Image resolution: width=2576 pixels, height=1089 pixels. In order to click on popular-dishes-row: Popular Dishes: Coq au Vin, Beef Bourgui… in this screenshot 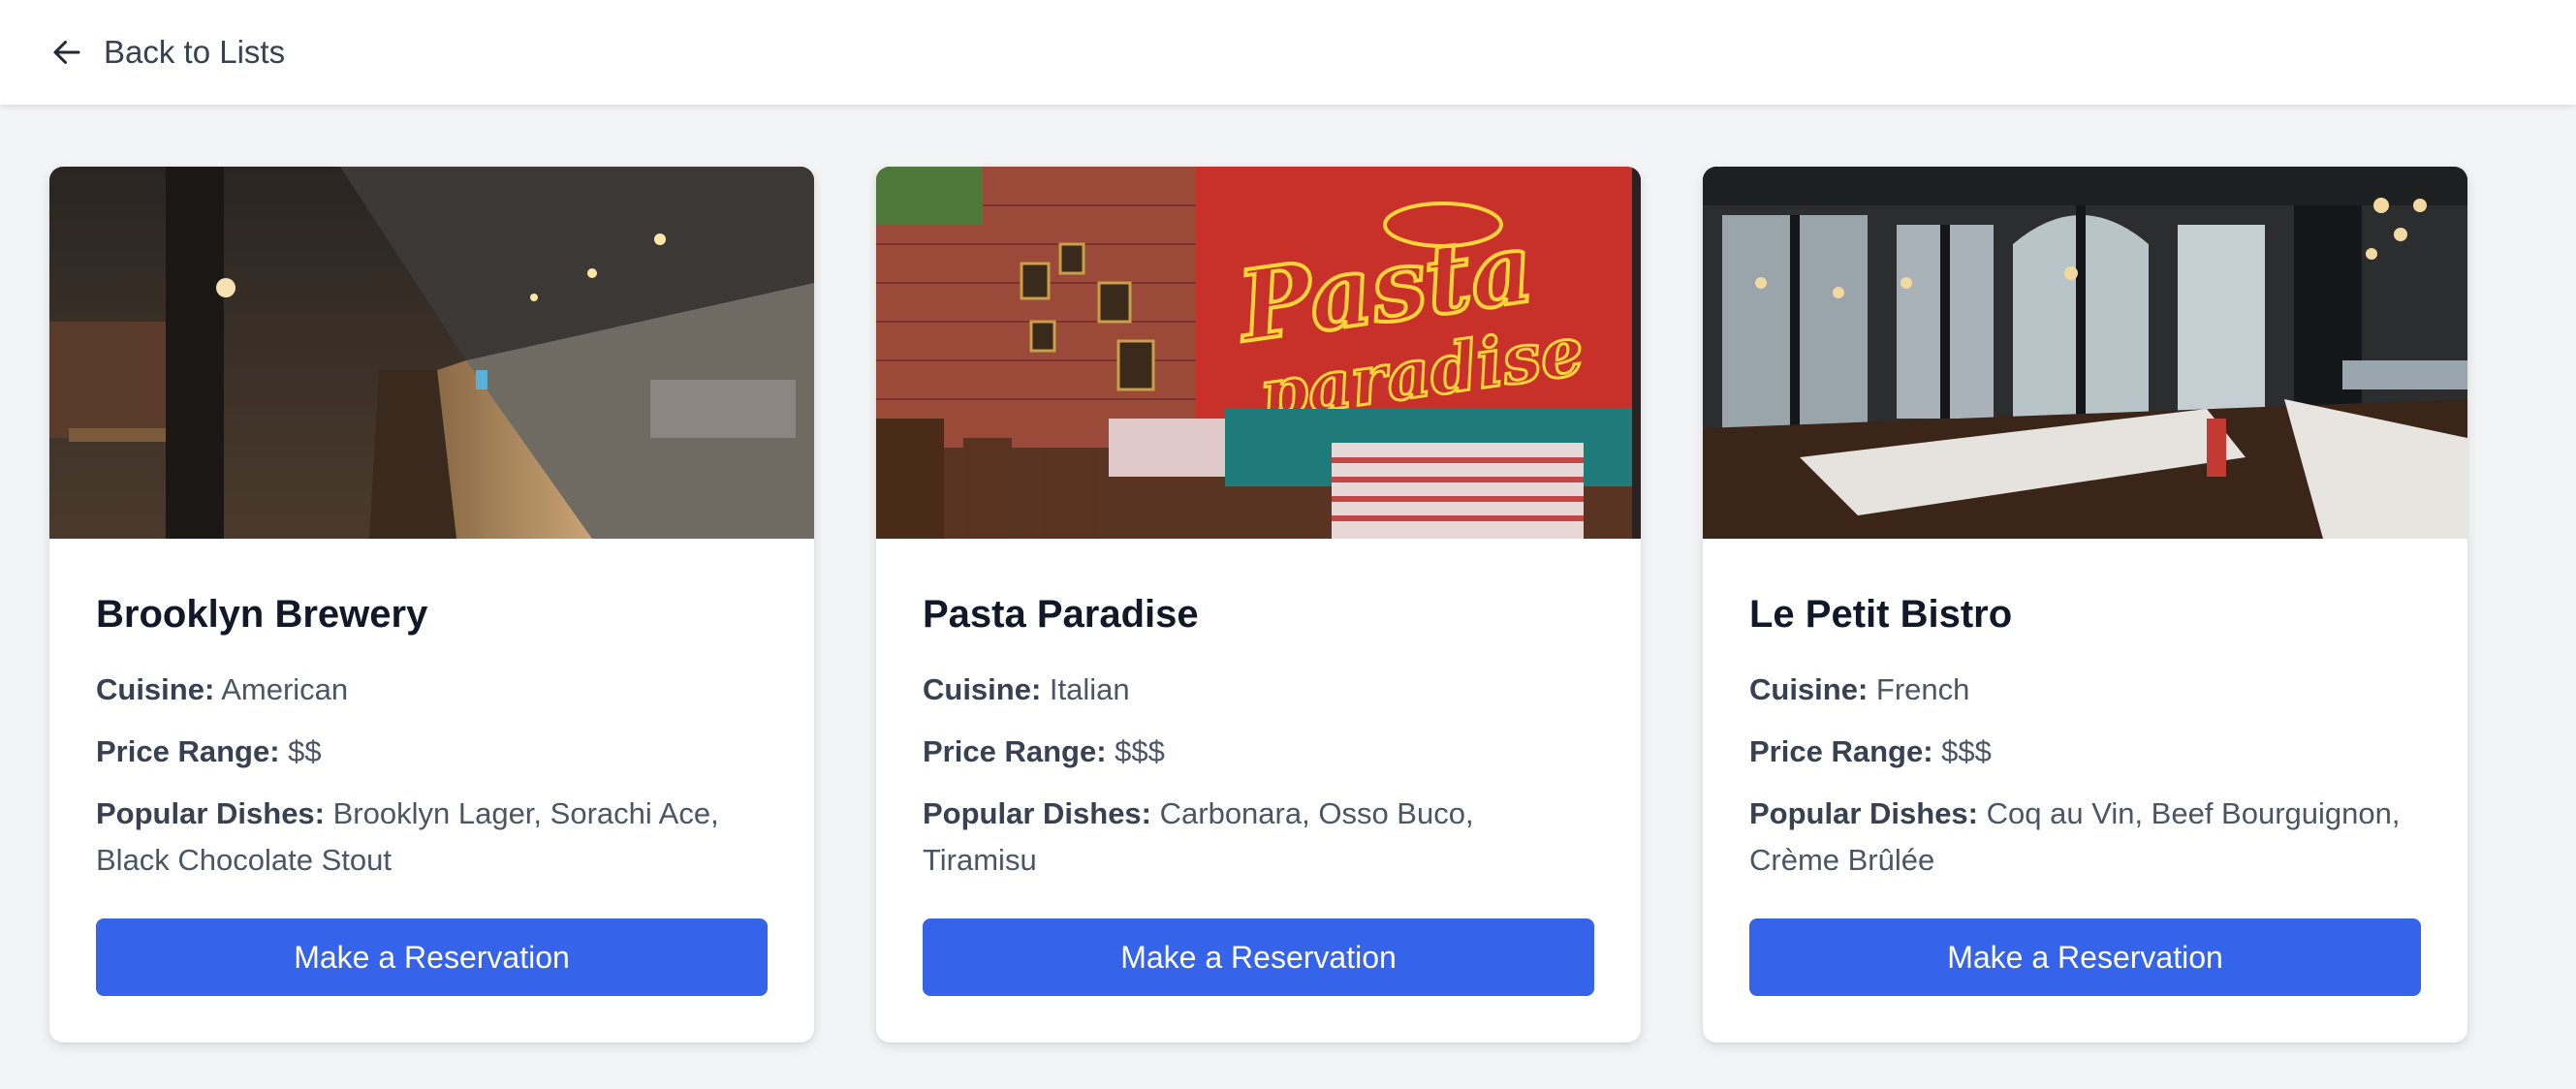, I will do `click(2085, 837)`.